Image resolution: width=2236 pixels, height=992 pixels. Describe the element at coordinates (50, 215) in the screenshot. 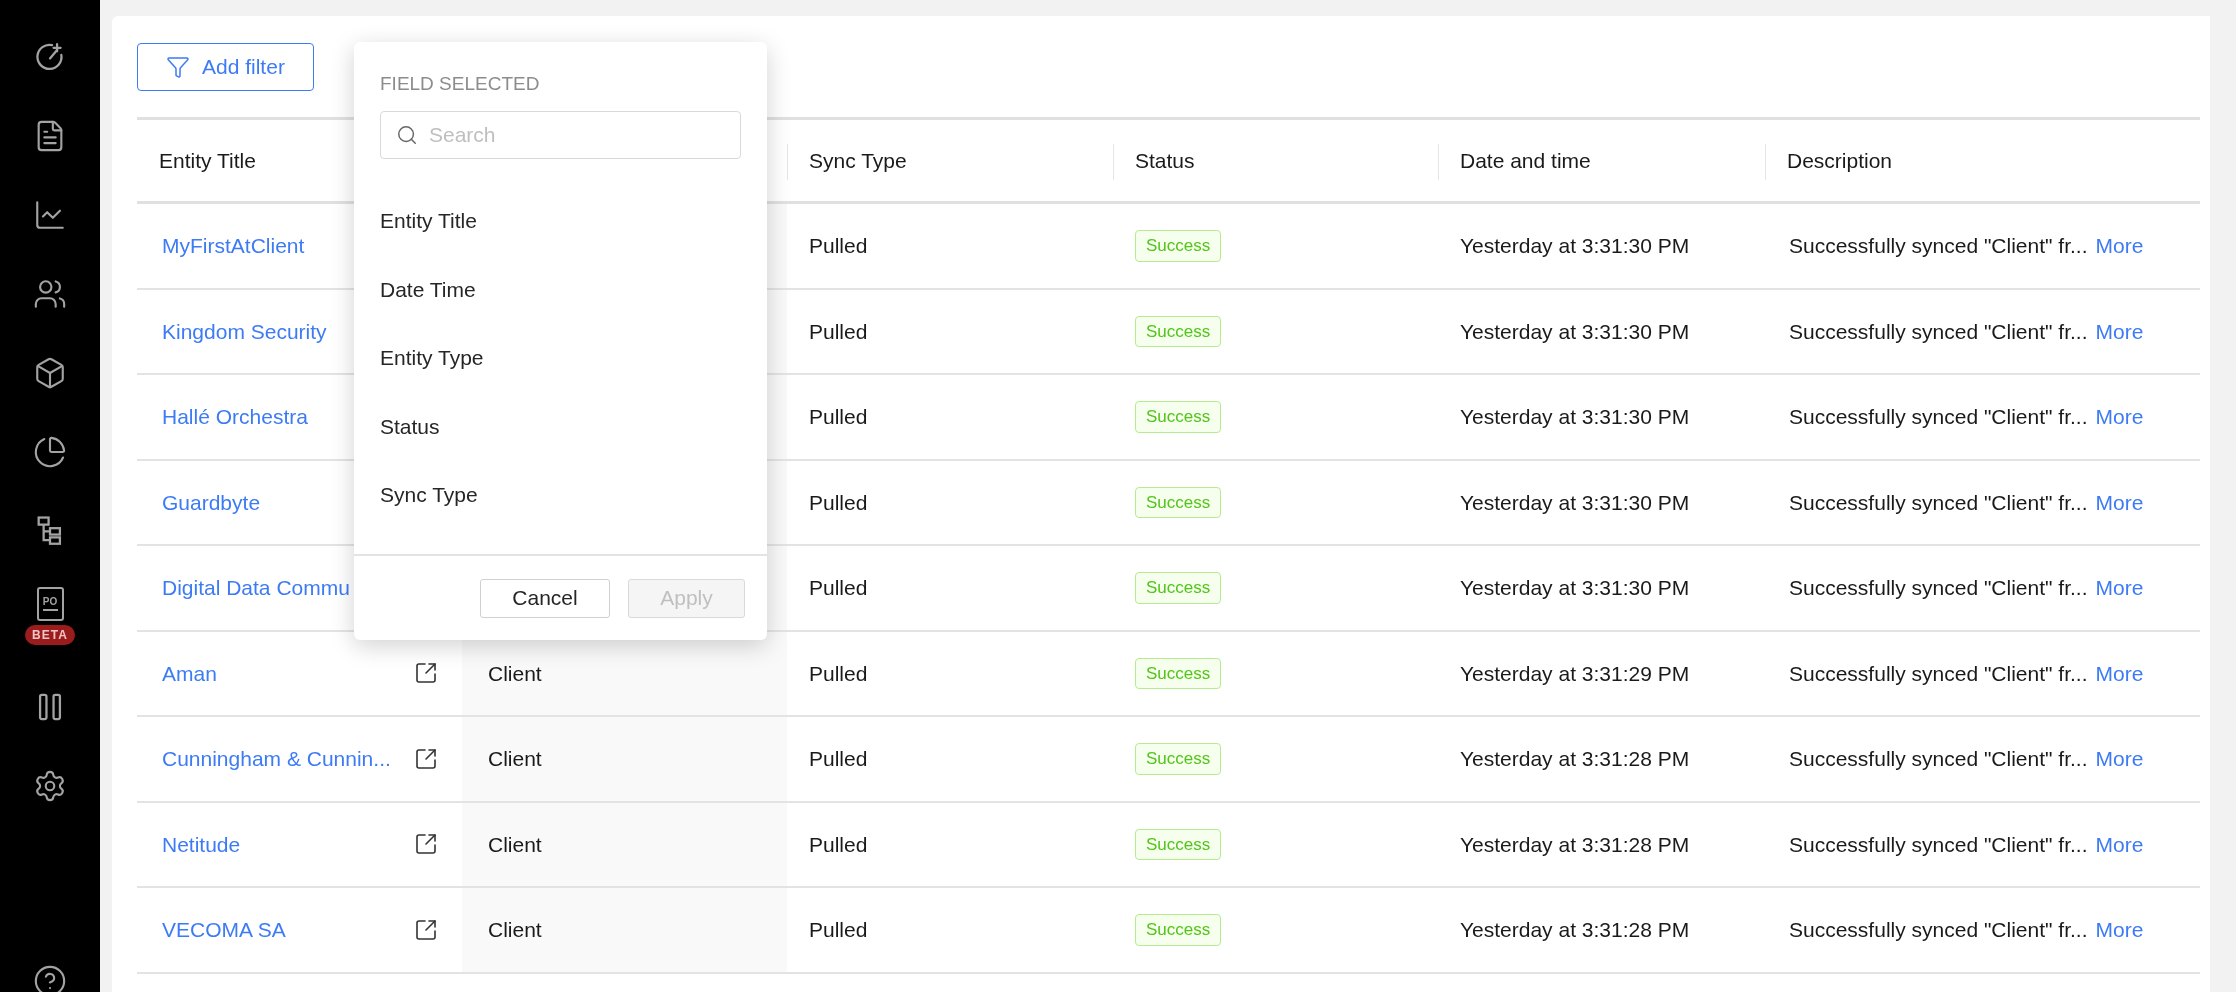

I see `line-chart-icon` at that location.